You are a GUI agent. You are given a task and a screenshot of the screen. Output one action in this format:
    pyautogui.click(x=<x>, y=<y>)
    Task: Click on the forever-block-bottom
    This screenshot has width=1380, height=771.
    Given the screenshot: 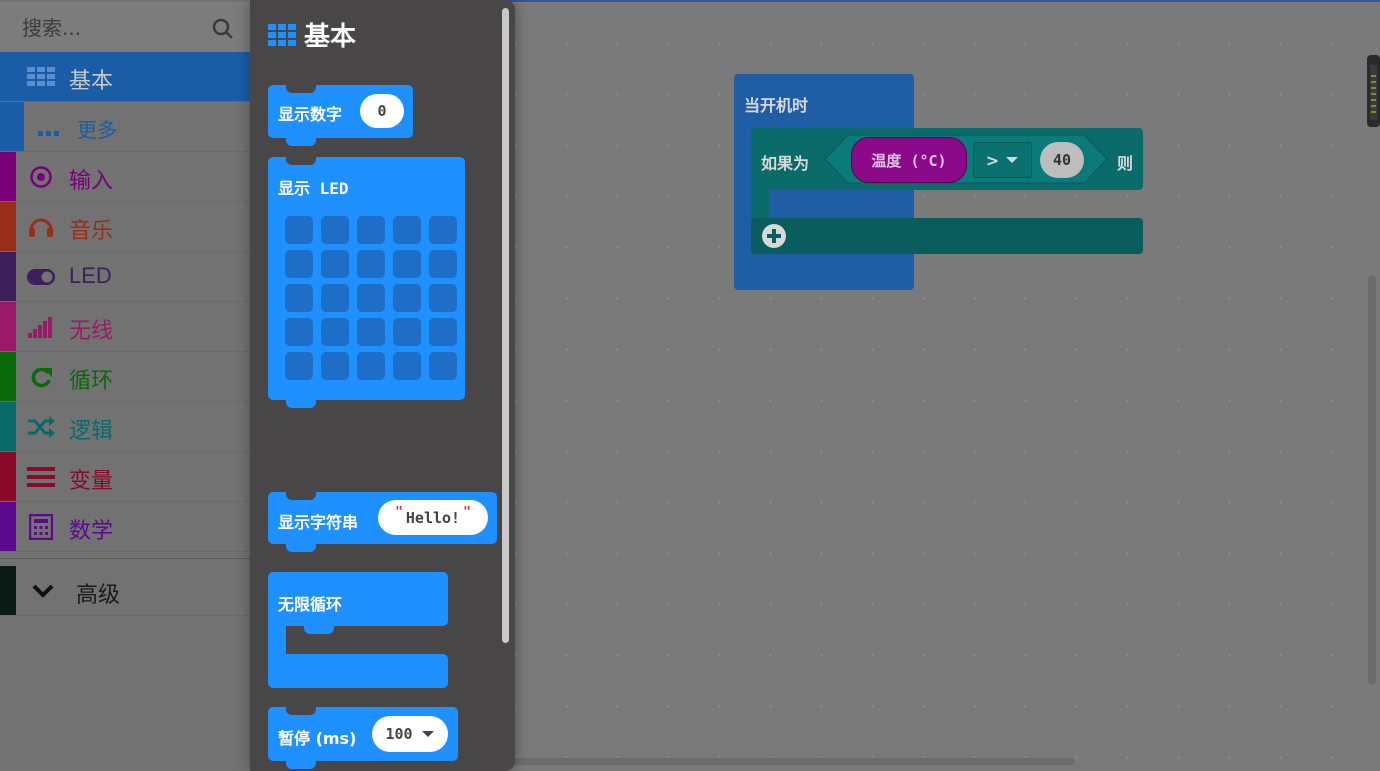 What is the action you would take?
    pyautogui.click(x=358, y=671)
    